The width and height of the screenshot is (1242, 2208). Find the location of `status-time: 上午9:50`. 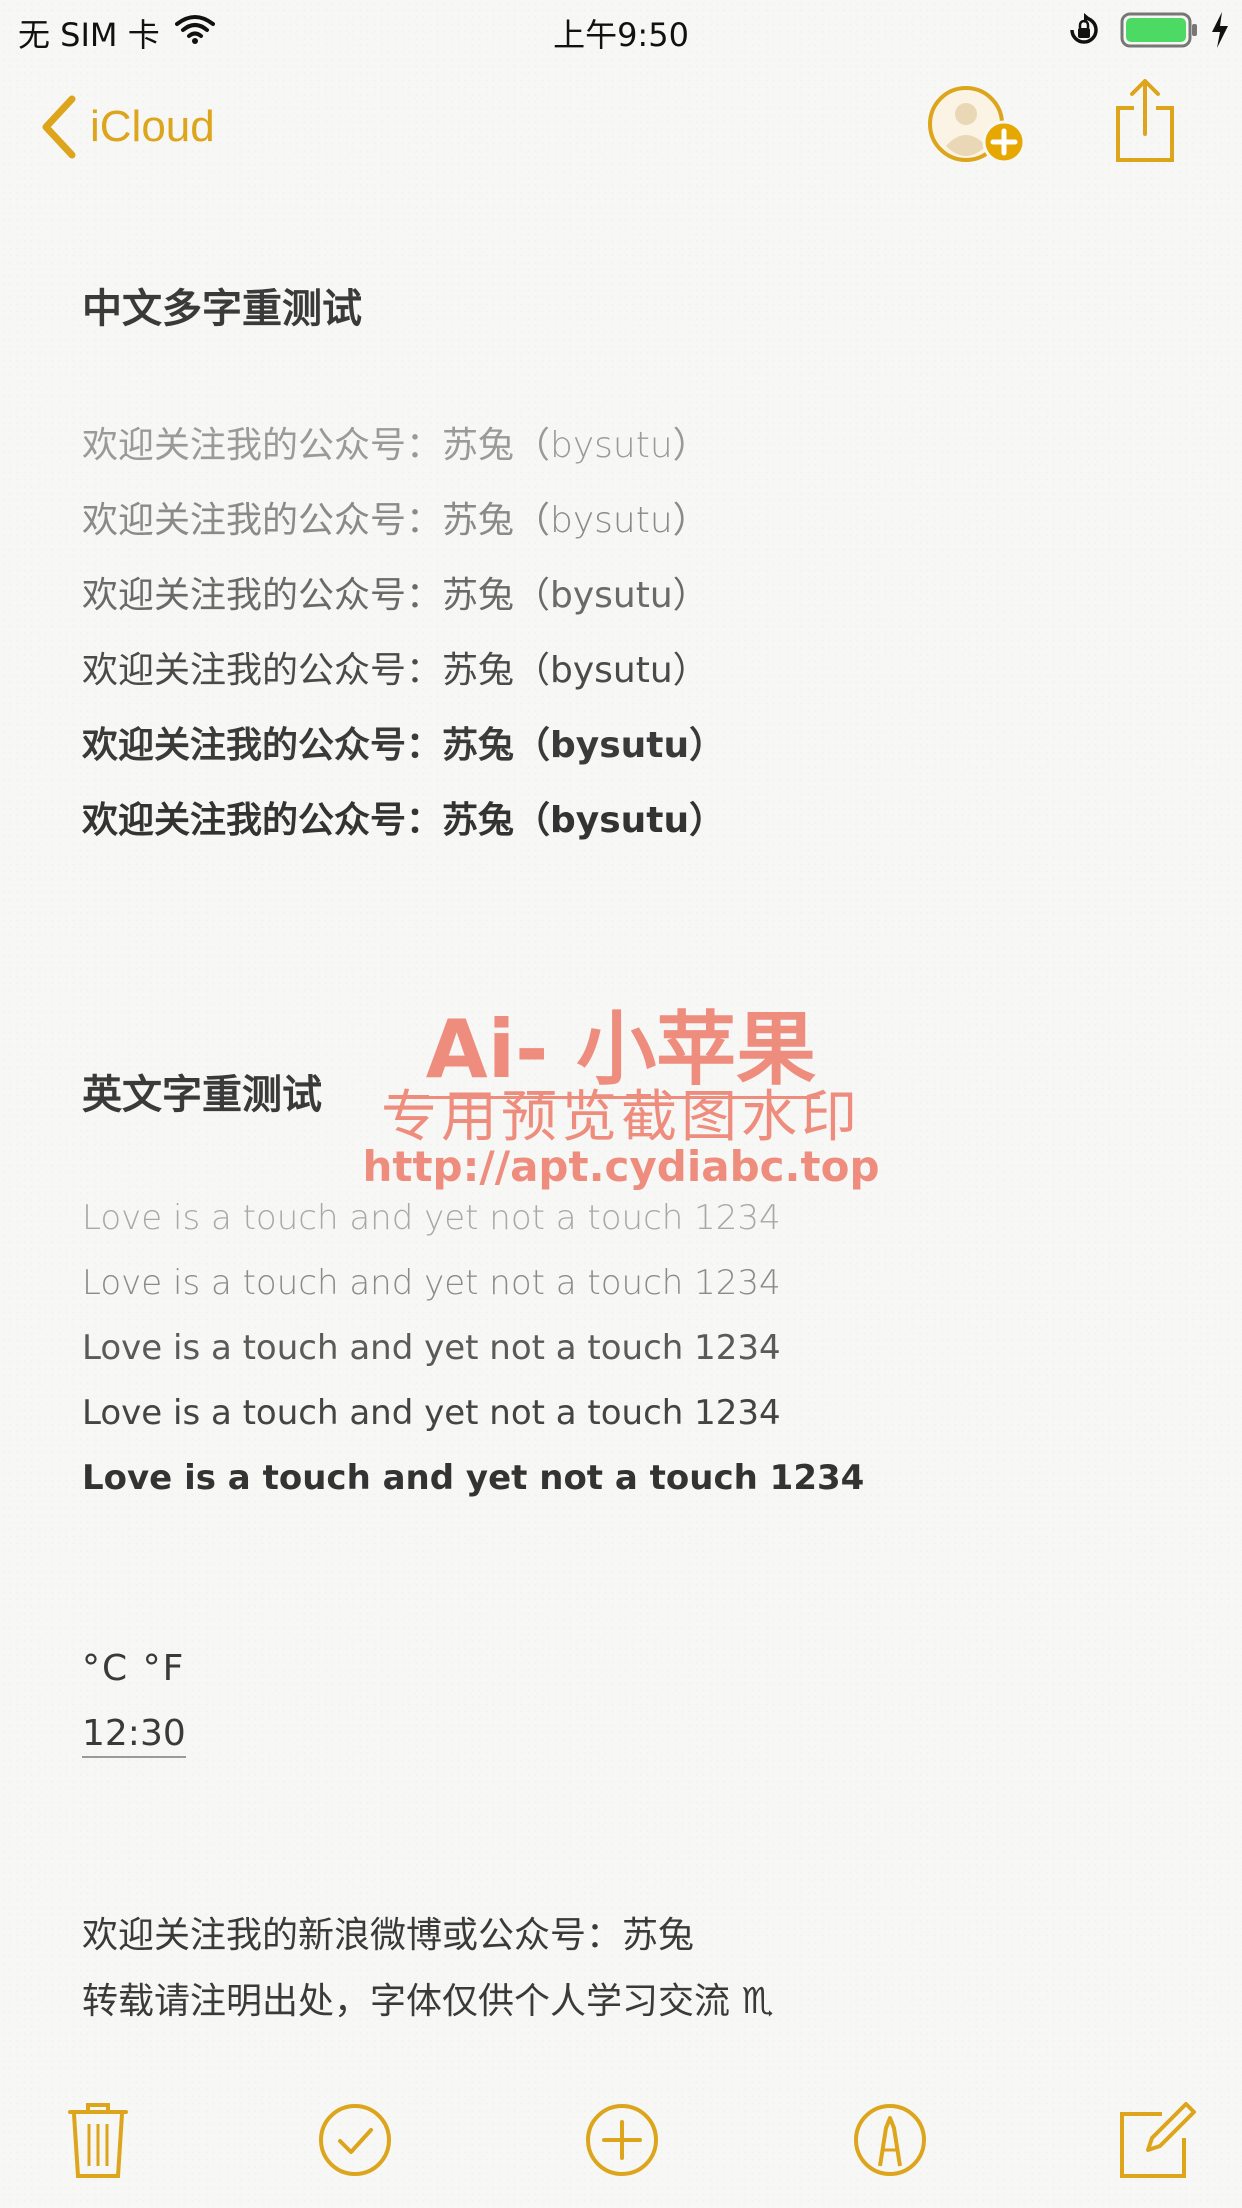

status-time: 上午9:50 is located at coordinates (621, 35).